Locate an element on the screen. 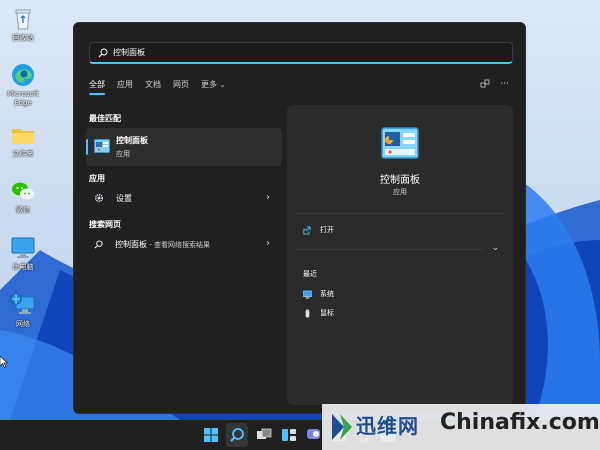  best-match-name: 控制面板 is located at coordinates (132, 140).